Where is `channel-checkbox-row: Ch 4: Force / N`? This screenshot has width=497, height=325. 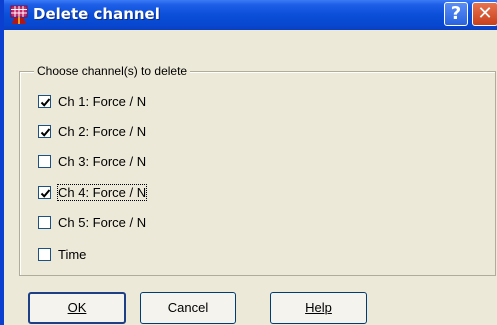 channel-checkbox-row: Ch 4: Force / N is located at coordinates (93, 192).